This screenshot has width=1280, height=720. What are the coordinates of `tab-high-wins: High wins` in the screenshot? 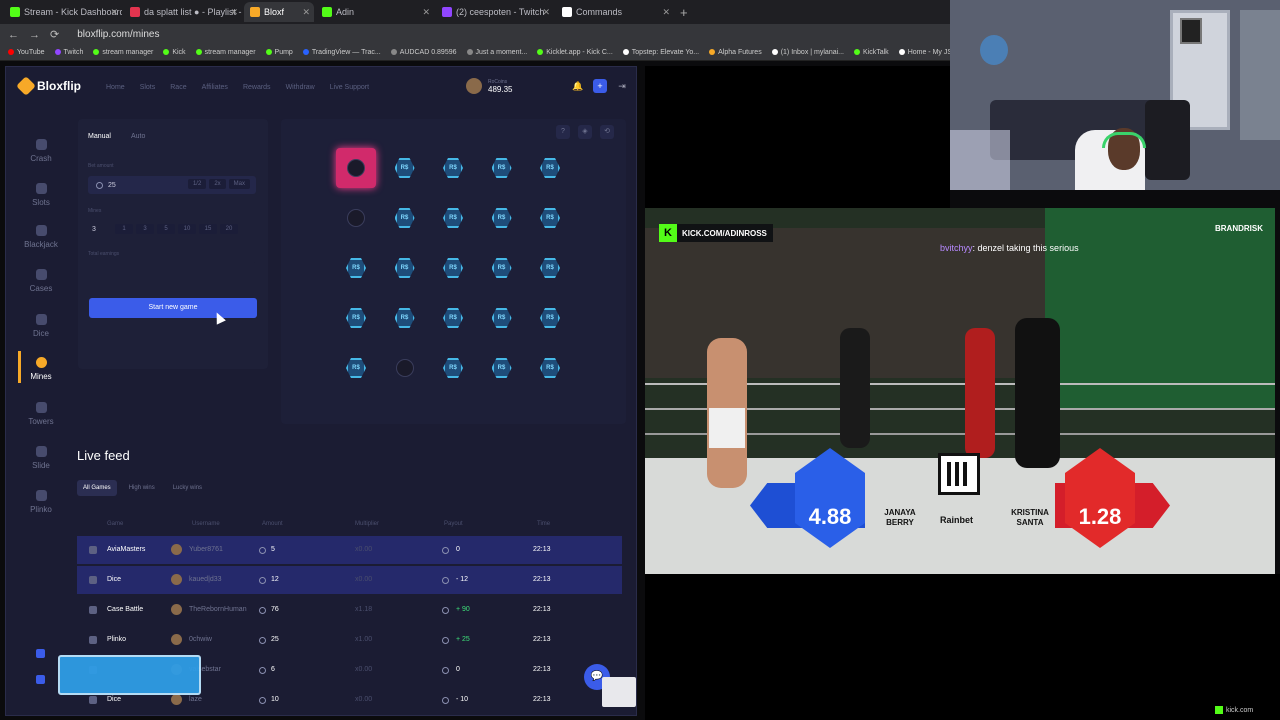 It's located at (142, 488).